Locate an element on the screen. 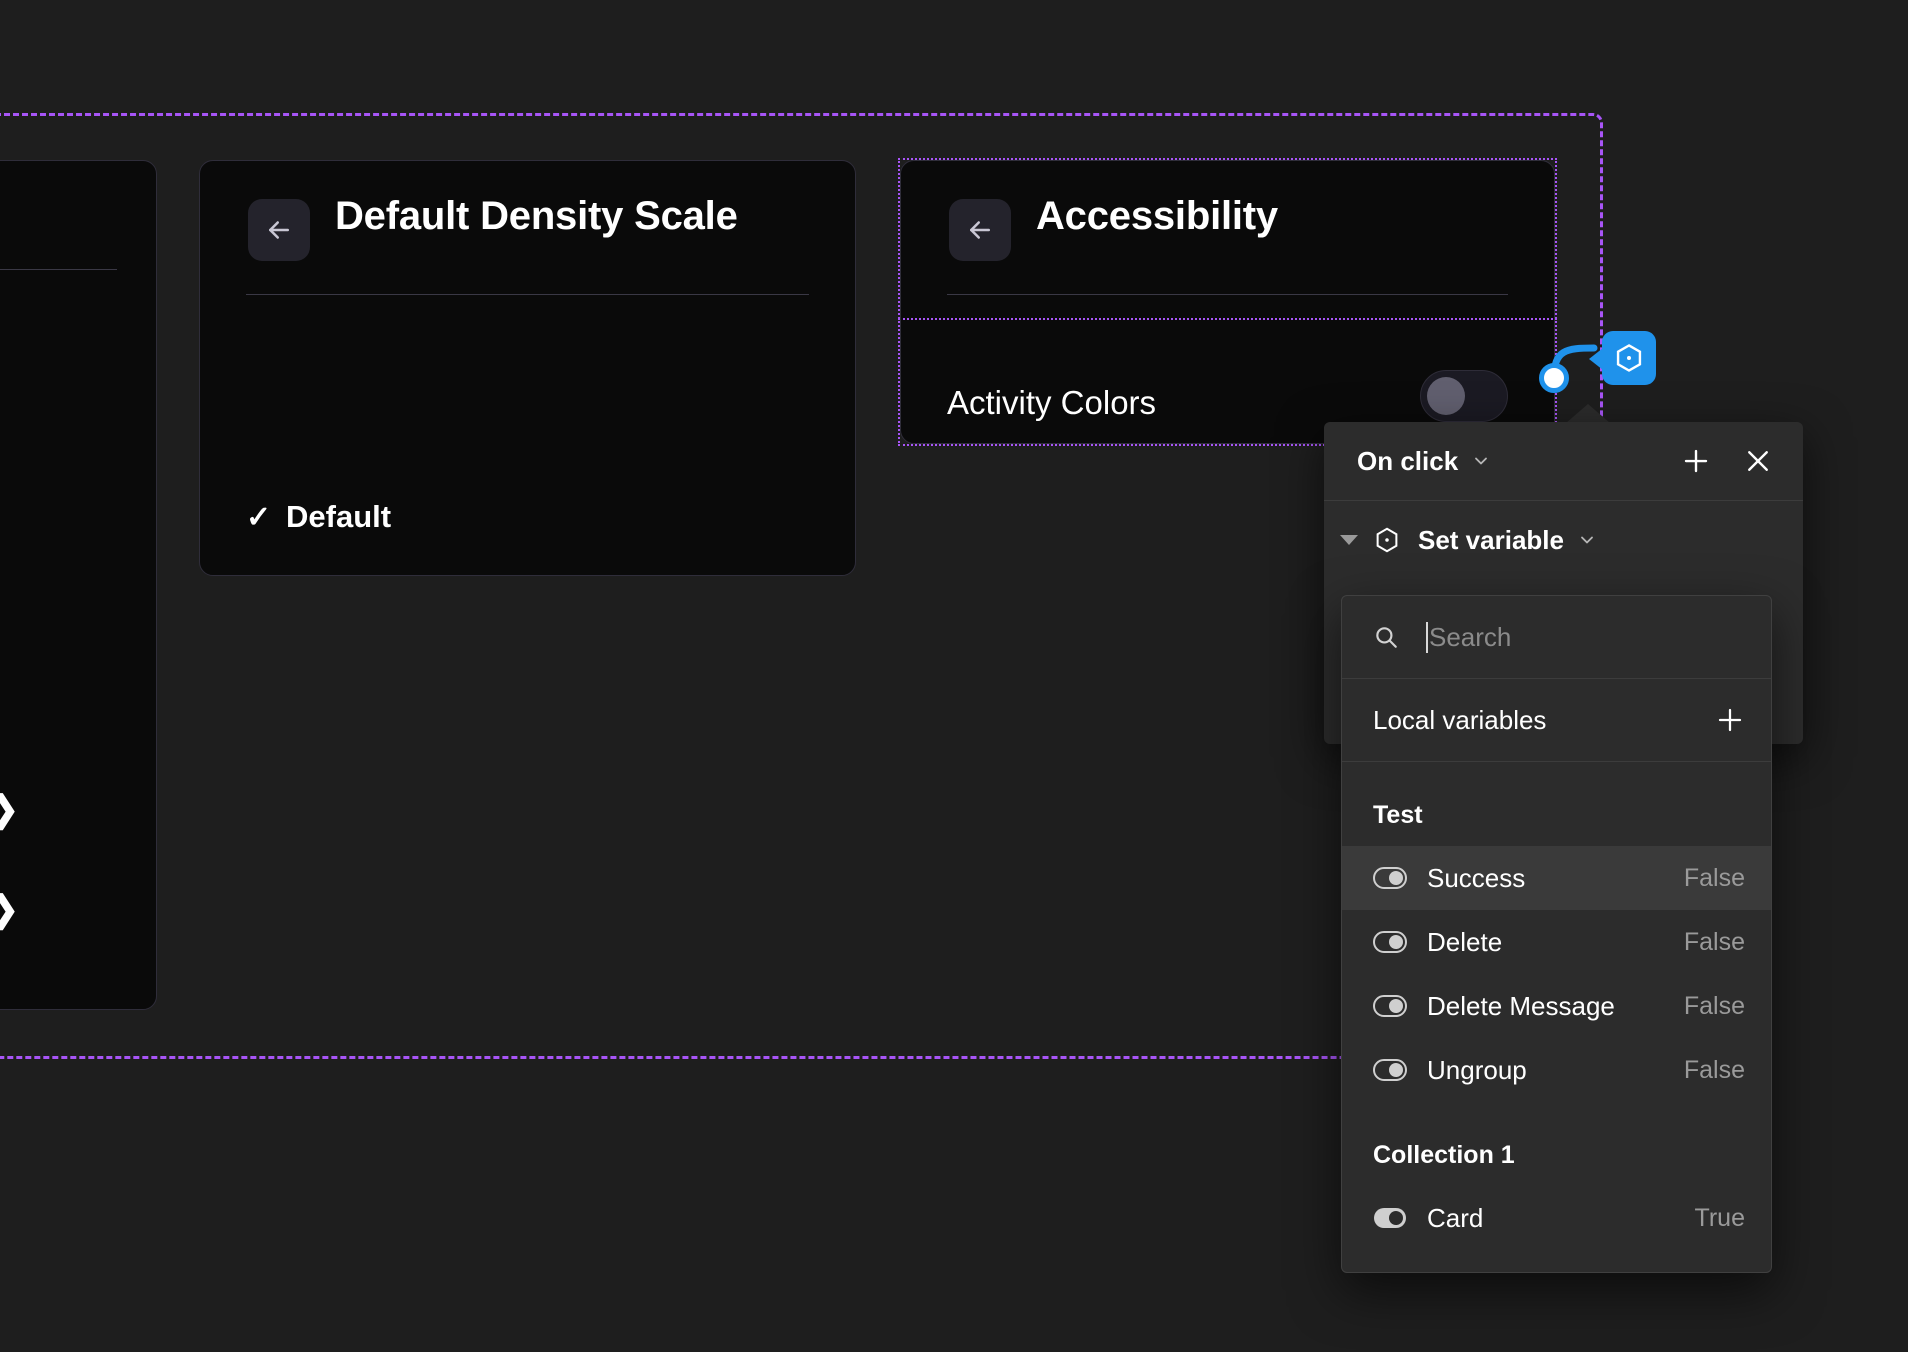 Image resolution: width=1908 pixels, height=1352 pixels. divider is located at coordinates (58, 269).